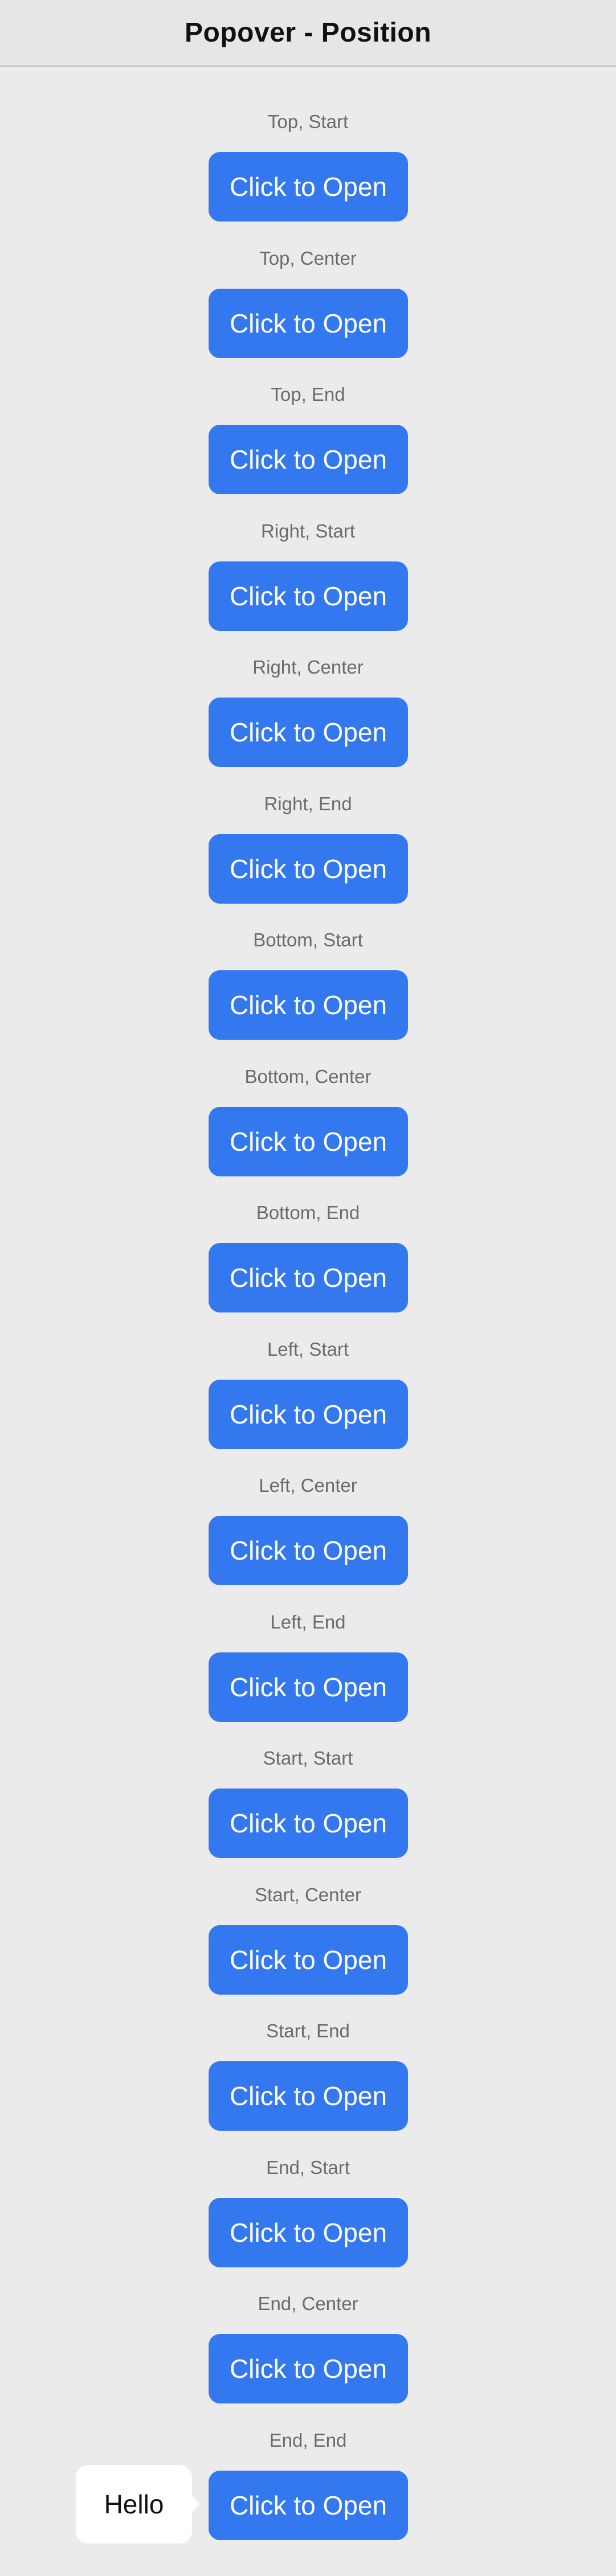 The height and width of the screenshot is (2576, 616). What do you see at coordinates (308, 1212) in the screenshot?
I see `position-label: Bottom, End` at bounding box center [308, 1212].